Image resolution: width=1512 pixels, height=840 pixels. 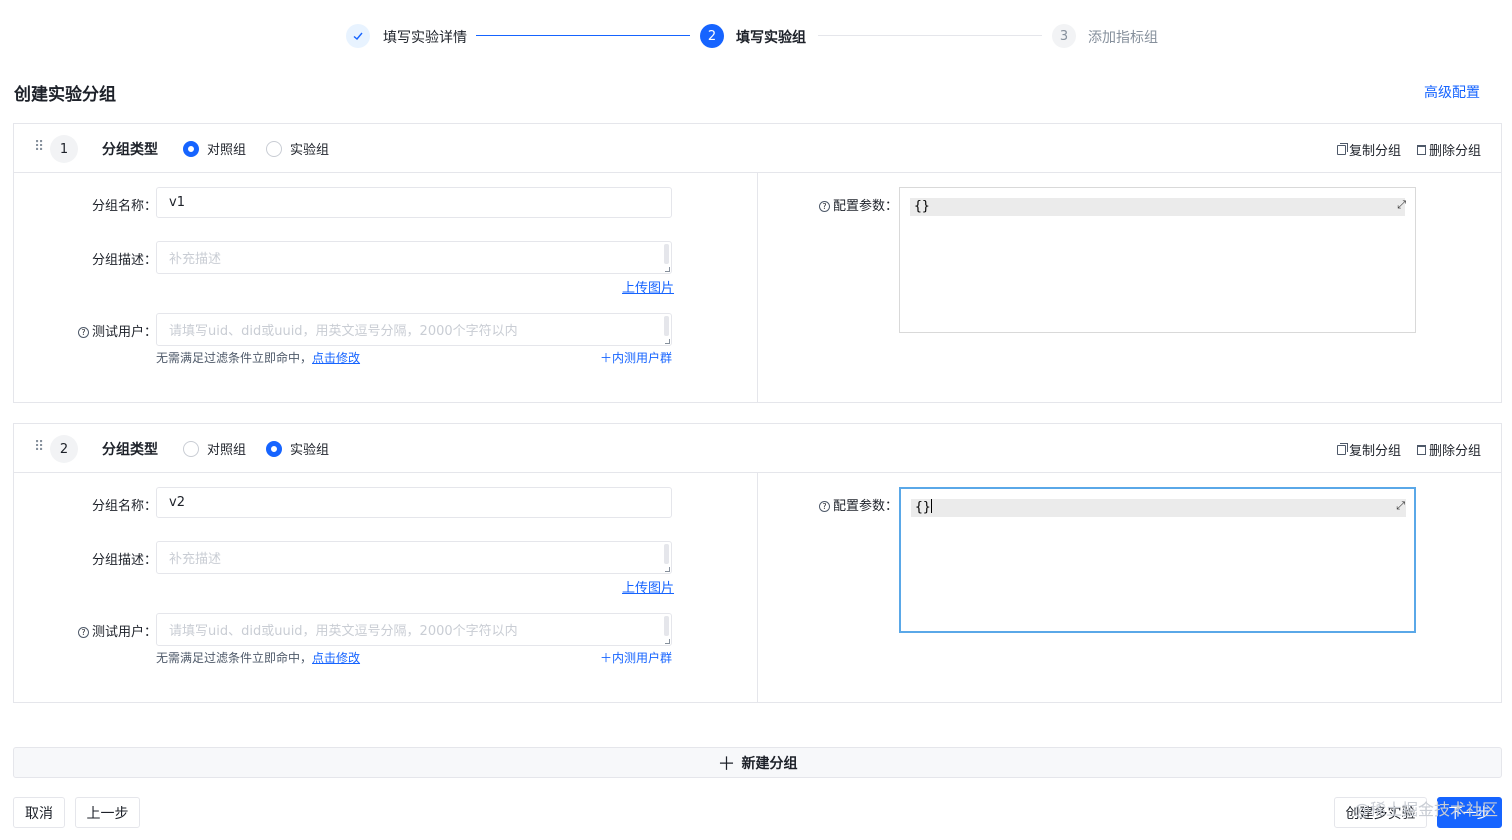 I want to click on page-title: 创建实验分组, so click(x=65, y=95).